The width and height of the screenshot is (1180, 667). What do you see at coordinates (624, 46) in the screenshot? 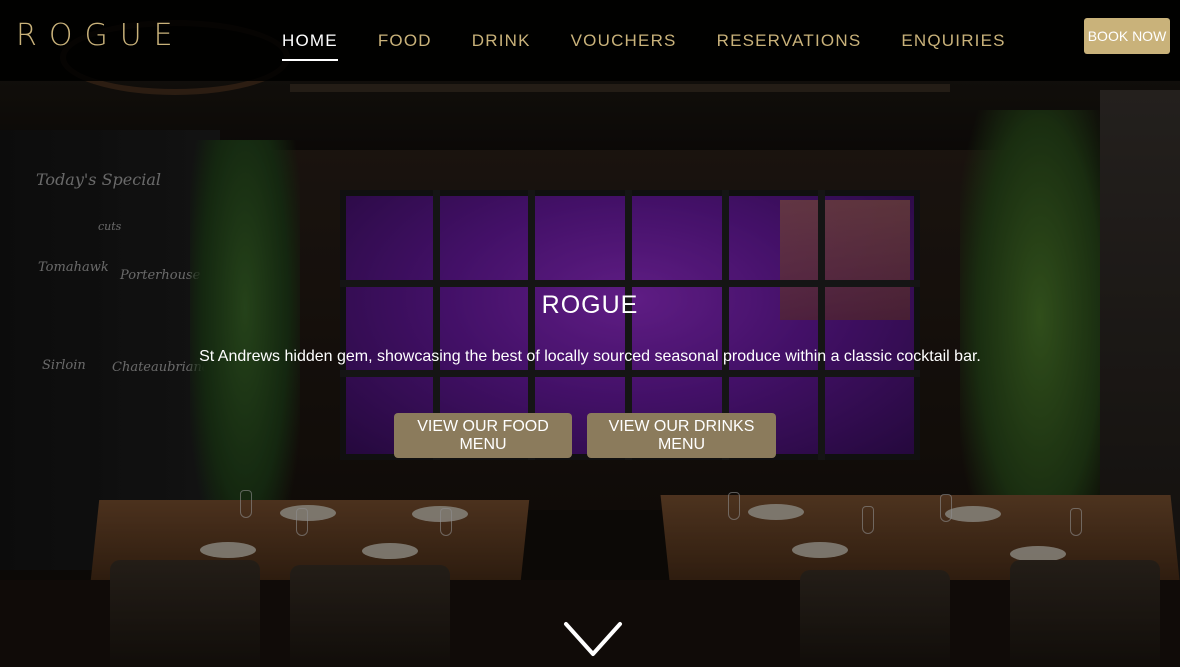
I see `nav-vouchers: VOUCHERS` at bounding box center [624, 46].